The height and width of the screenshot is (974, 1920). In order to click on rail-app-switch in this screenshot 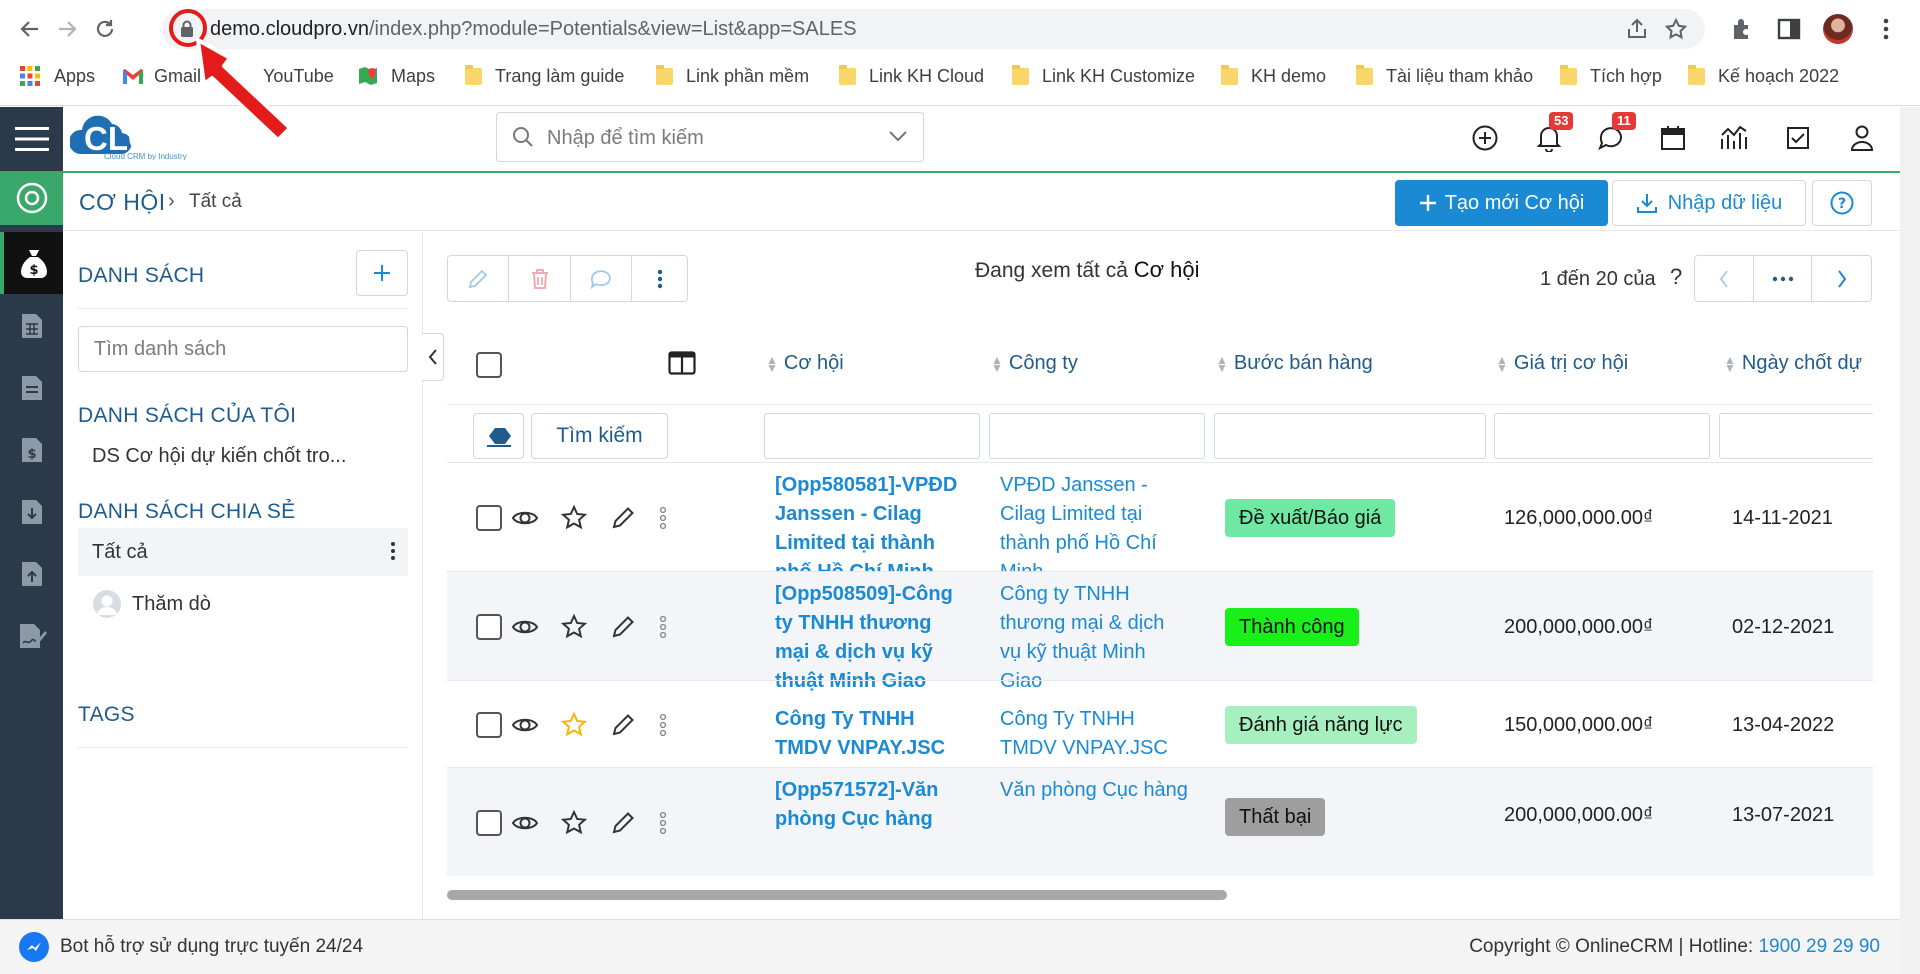, I will do `click(31, 198)`.